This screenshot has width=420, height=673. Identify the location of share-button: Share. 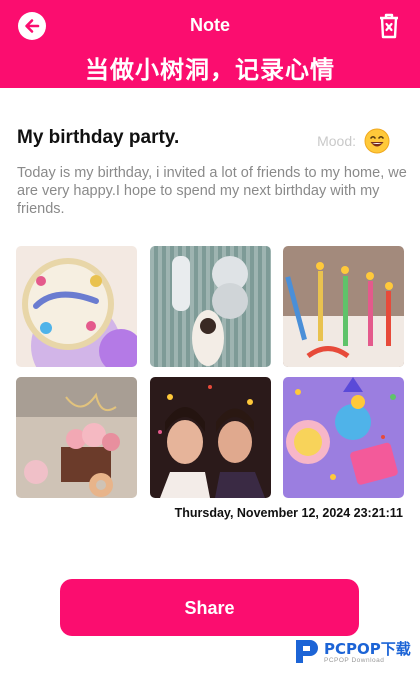
(209, 607).